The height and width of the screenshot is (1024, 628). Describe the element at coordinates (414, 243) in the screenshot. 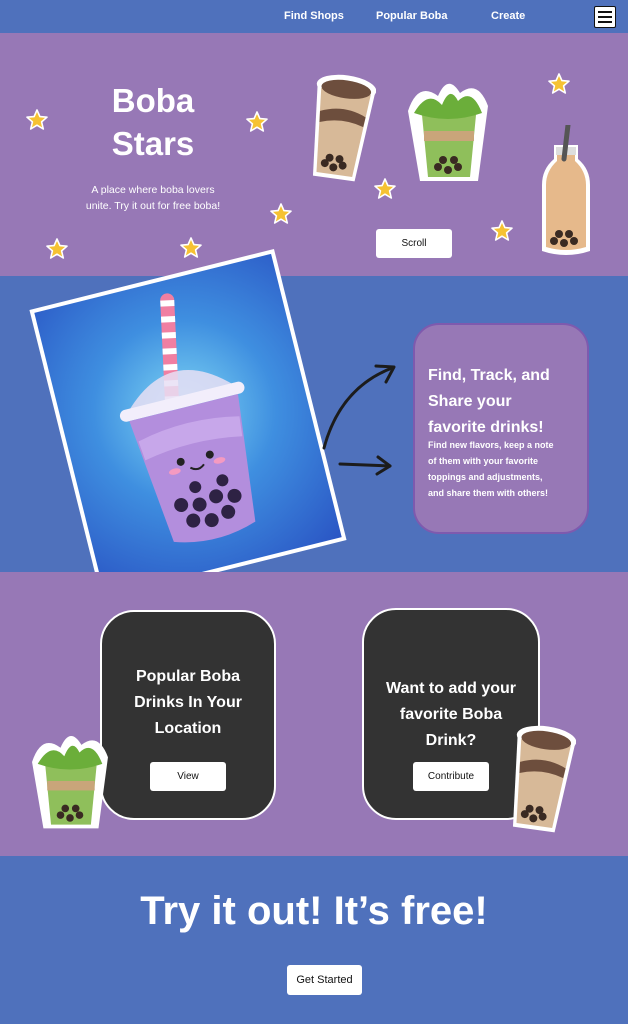

I see `scroll-button: Scroll` at that location.